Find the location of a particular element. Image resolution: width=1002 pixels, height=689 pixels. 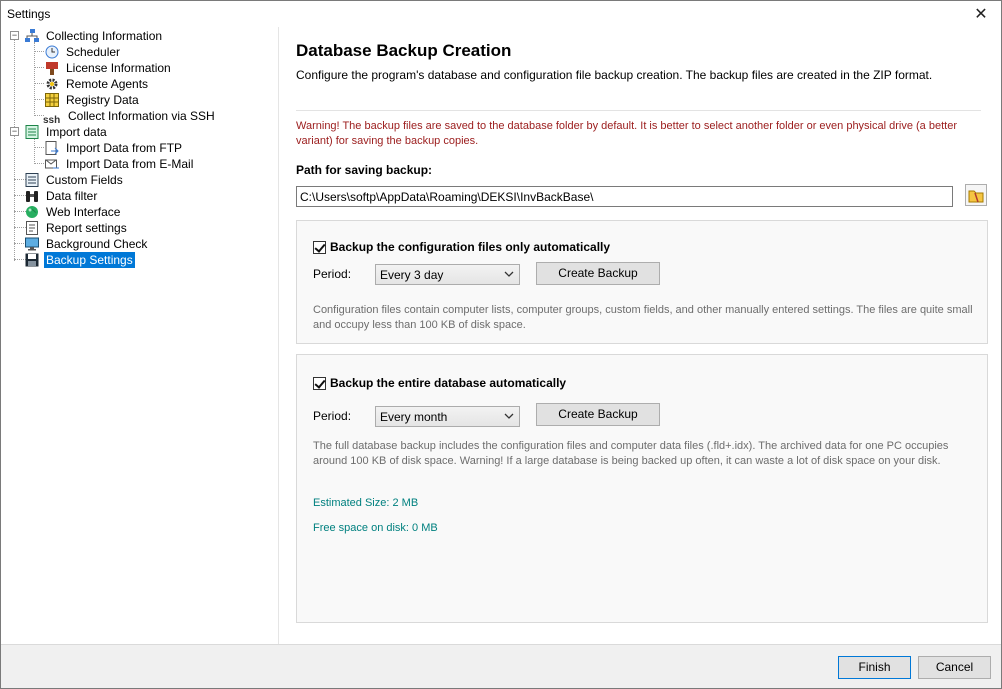

tree-item-label: Import Data from FTP is located at coordinates (124, 148).